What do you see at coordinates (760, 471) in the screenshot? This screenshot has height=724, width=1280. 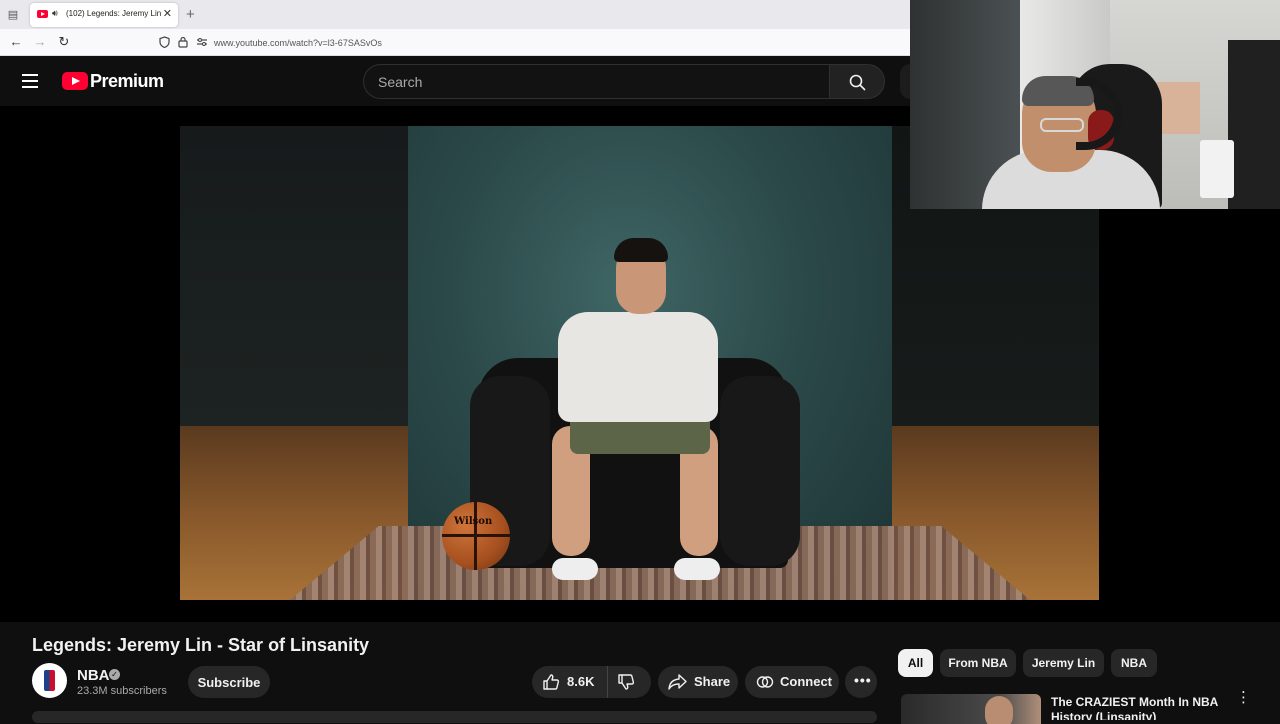 I see `video-scene-chair-arm-right` at bounding box center [760, 471].